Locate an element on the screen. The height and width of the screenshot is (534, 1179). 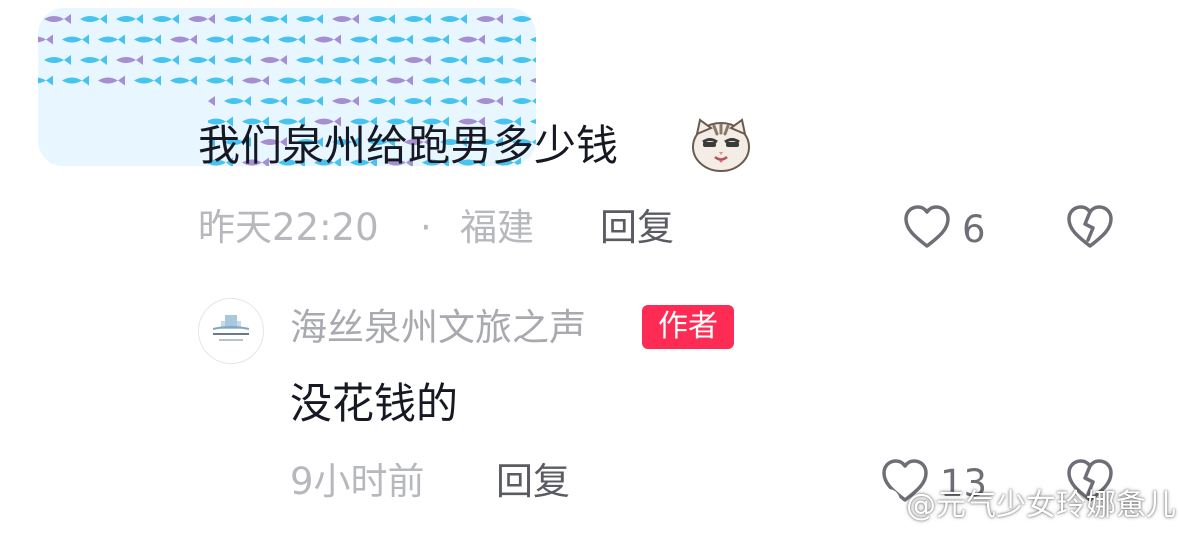
author-name: 海丝泉州文旅之声 is located at coordinates (438, 328).